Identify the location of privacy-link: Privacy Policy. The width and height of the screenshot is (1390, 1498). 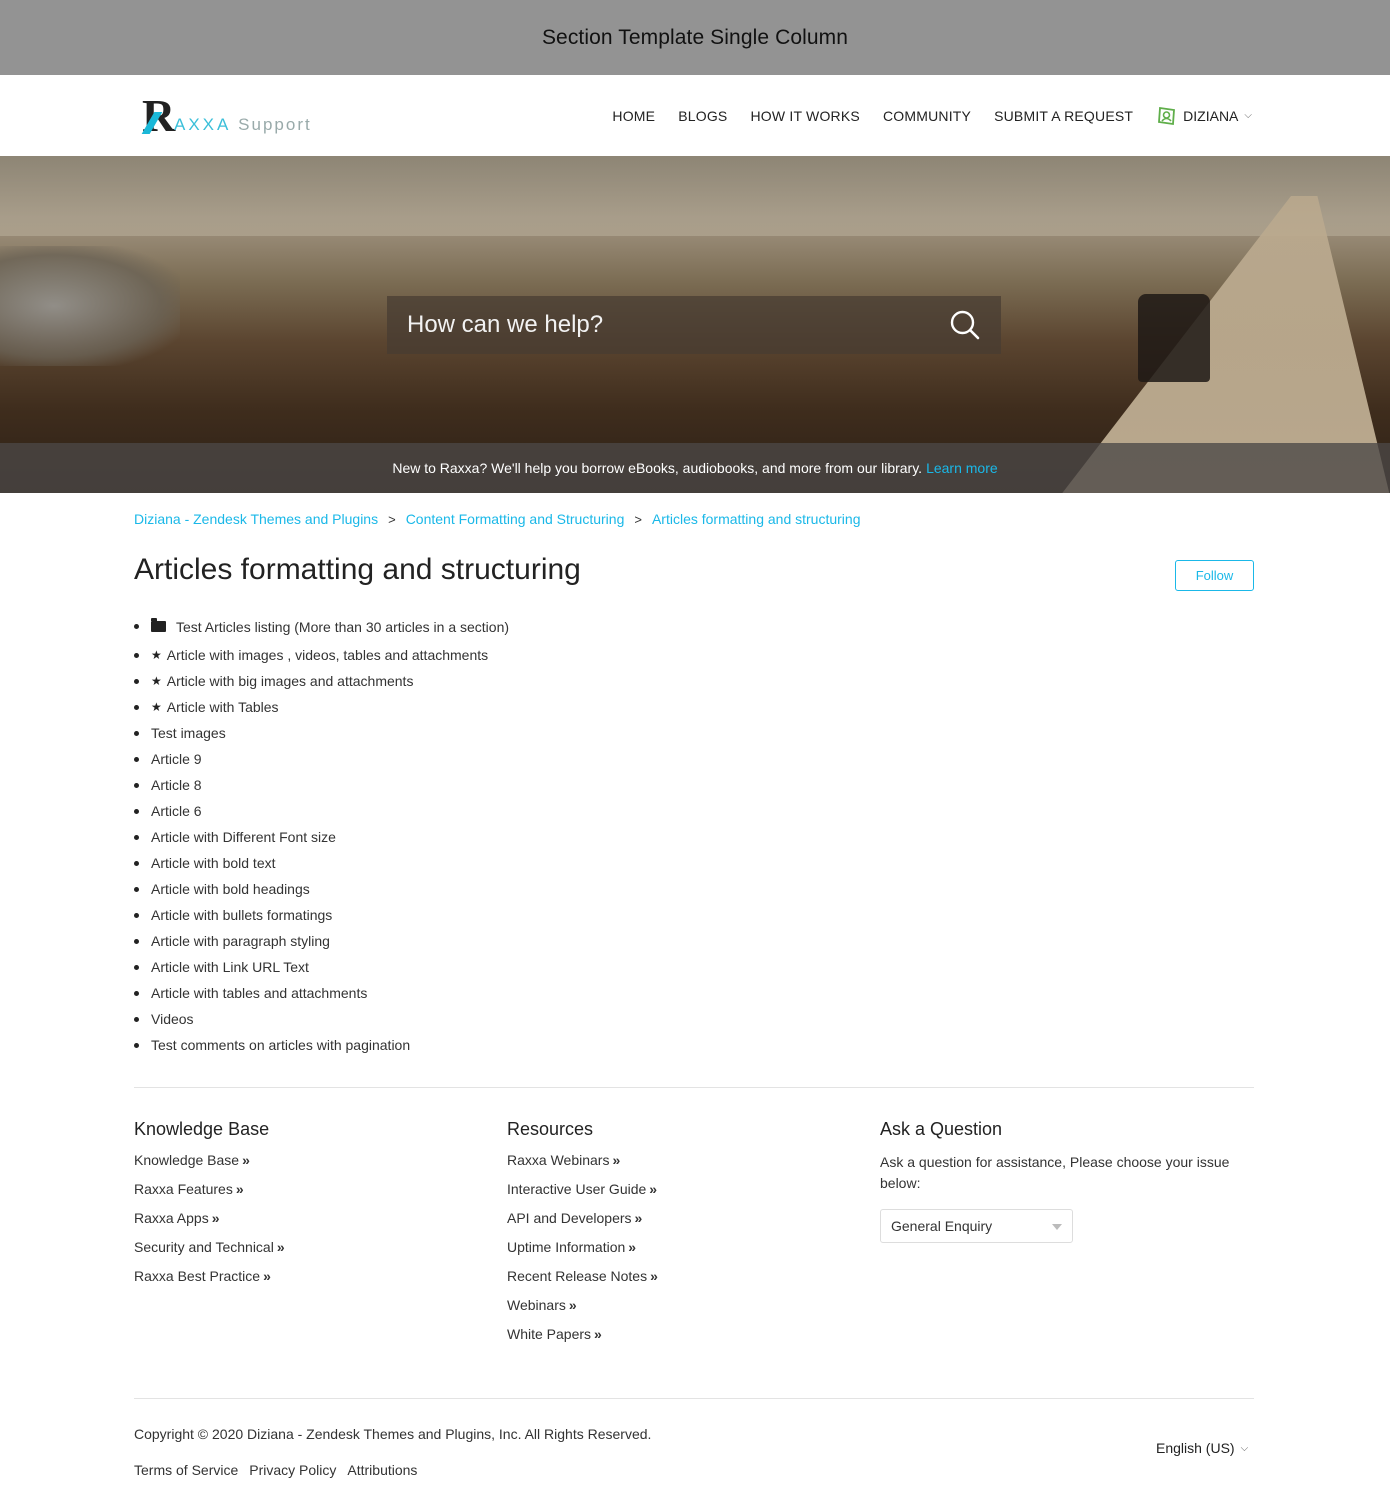
(292, 1470).